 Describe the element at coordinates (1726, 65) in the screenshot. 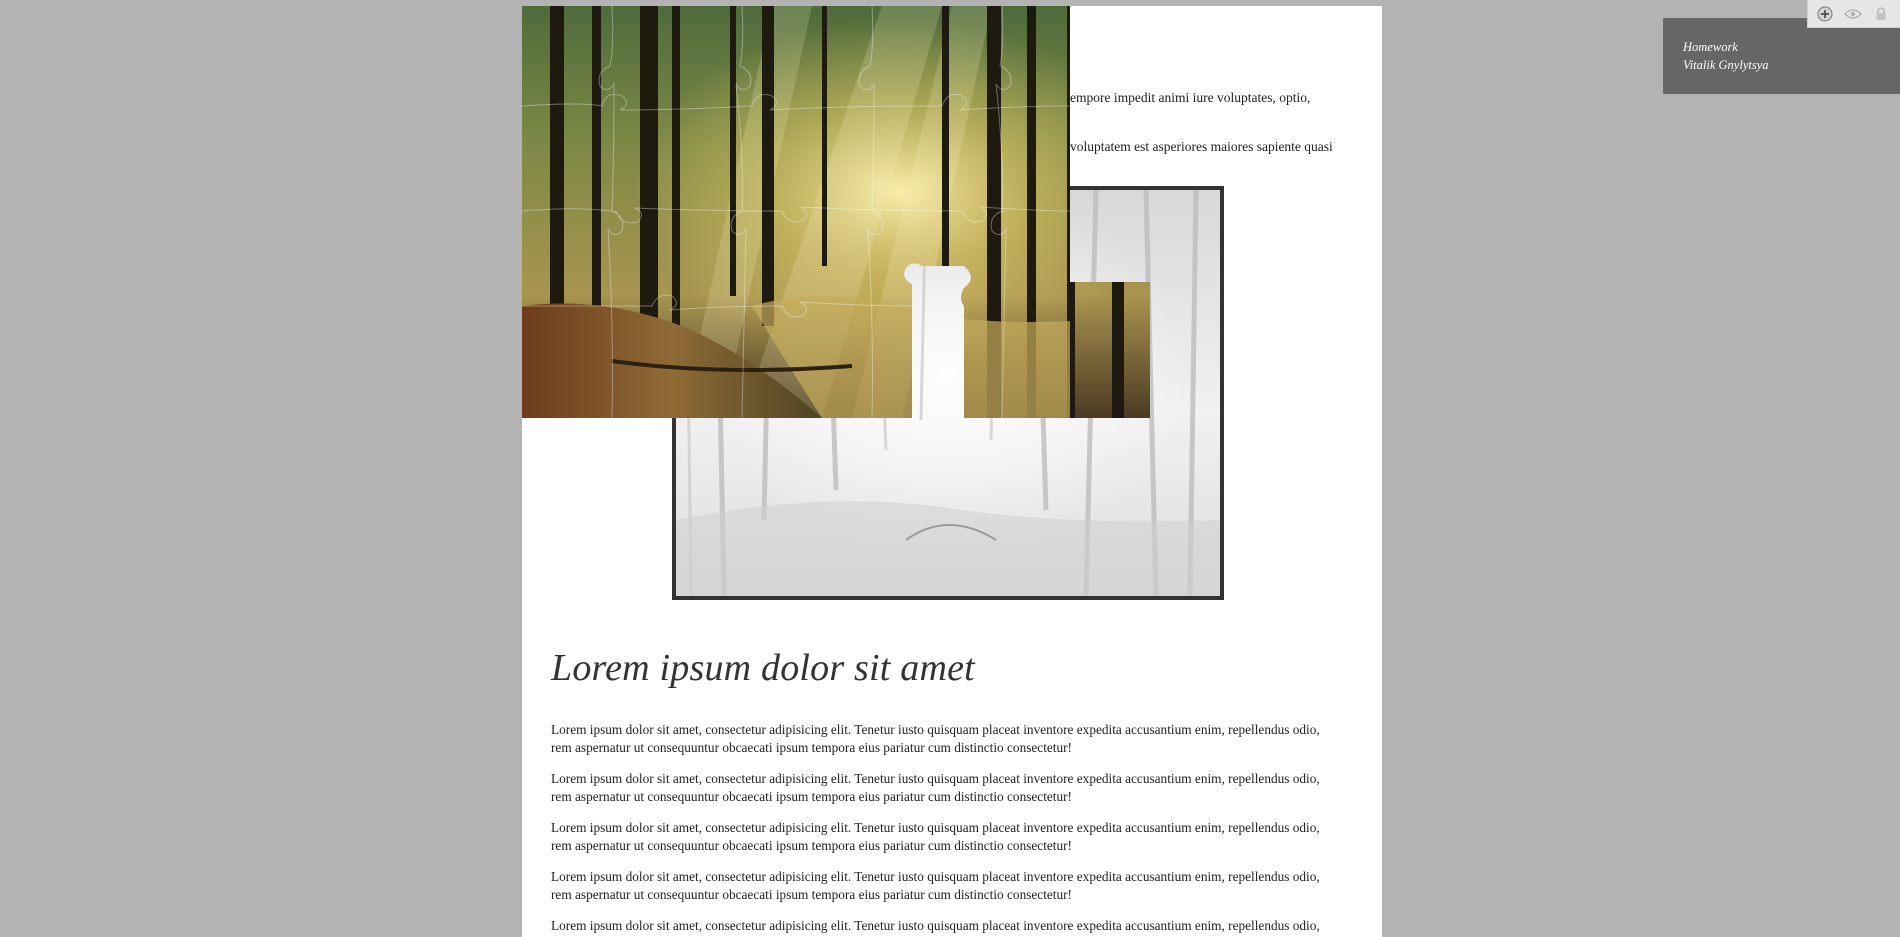

I see `credit-author: Vitalik Gnylytsya` at that location.